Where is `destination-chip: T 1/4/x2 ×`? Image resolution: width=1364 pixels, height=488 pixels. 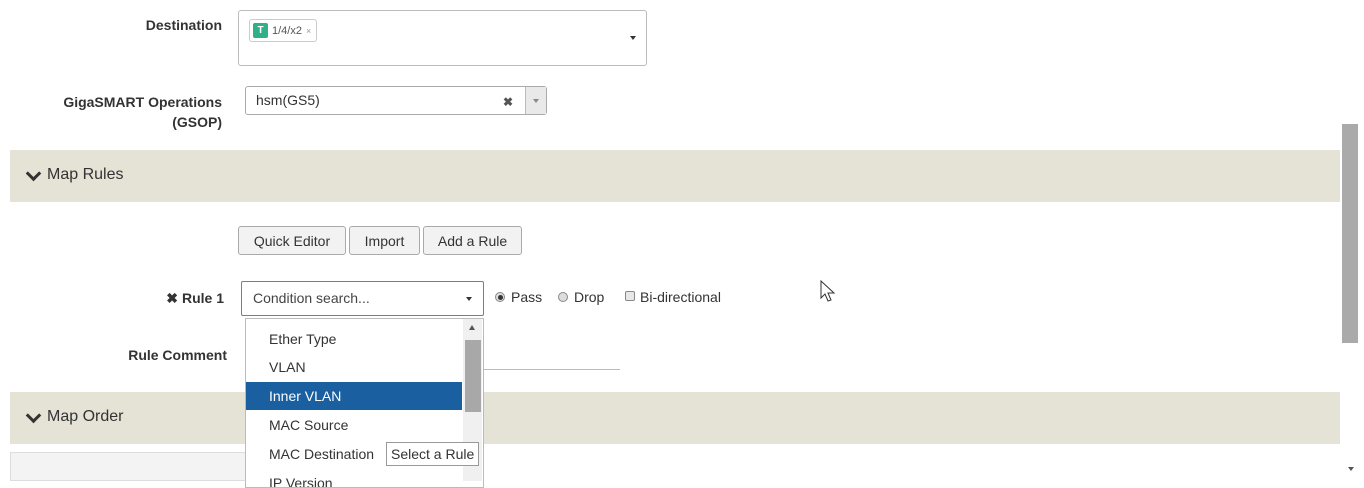
destination-chip: T 1/4/x2 × is located at coordinates (283, 30).